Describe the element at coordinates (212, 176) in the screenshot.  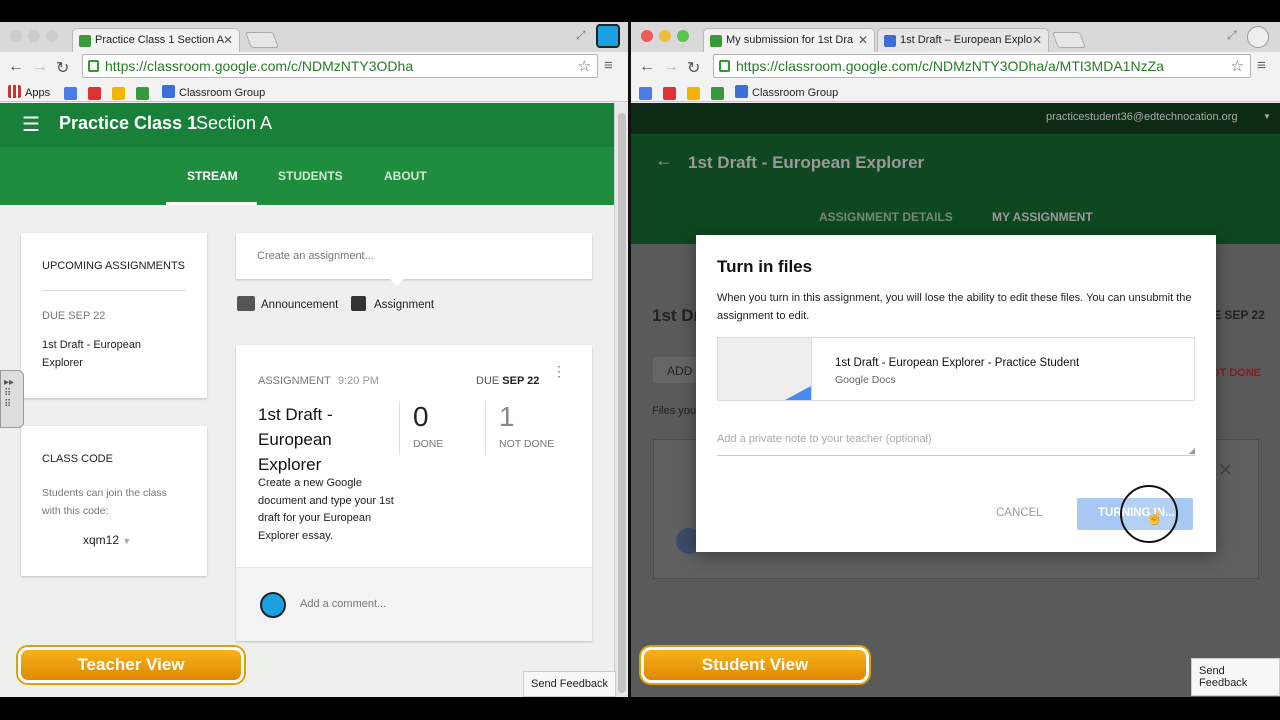
I see `tab-stream: STREAM` at that location.